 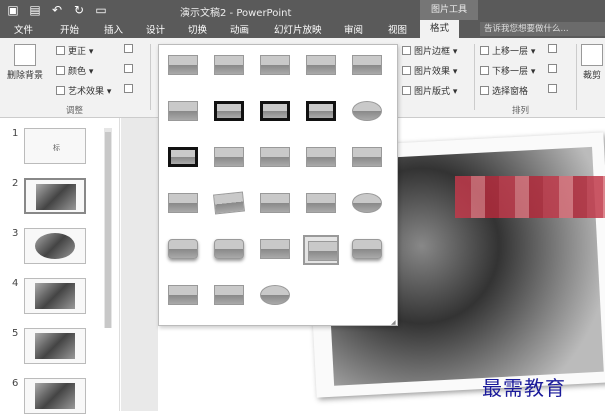 I want to click on tab-view: 视图, so click(x=397, y=29).